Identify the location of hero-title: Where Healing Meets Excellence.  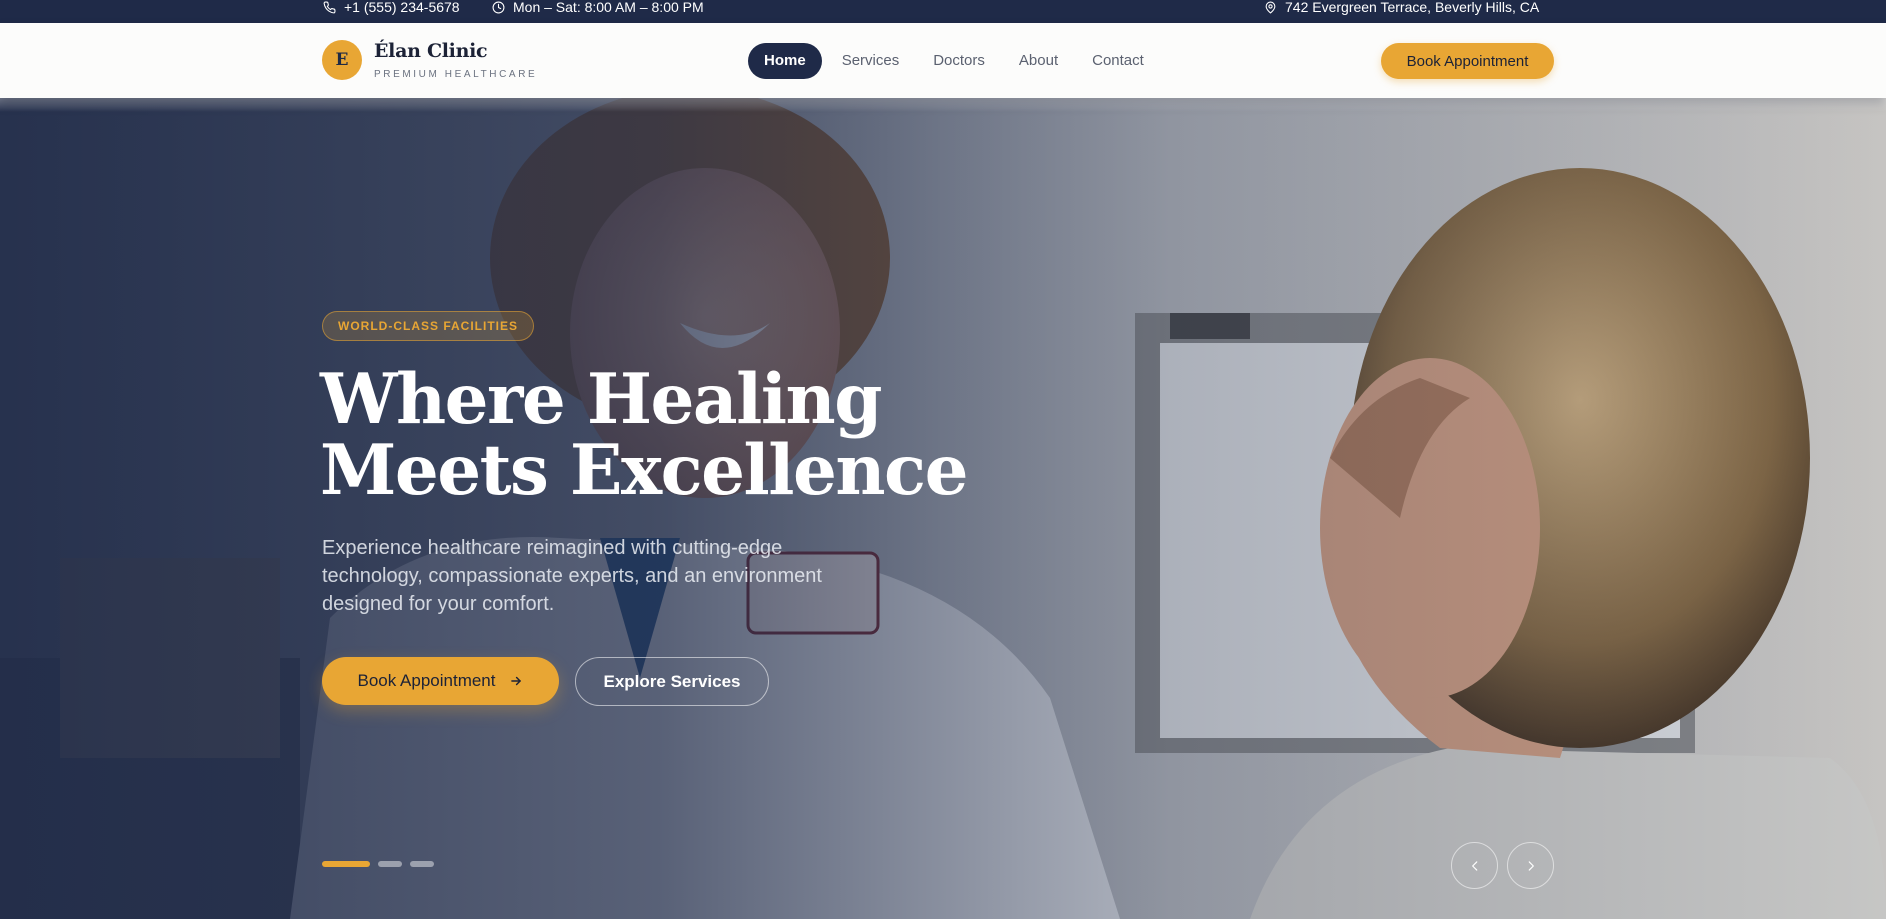
(644, 435).